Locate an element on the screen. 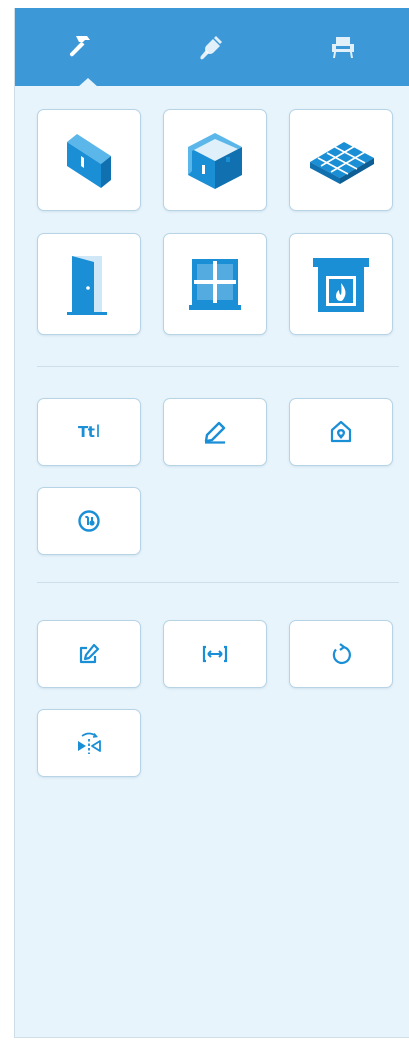 The image size is (409, 1045). floor-tool-button is located at coordinates (341, 160).